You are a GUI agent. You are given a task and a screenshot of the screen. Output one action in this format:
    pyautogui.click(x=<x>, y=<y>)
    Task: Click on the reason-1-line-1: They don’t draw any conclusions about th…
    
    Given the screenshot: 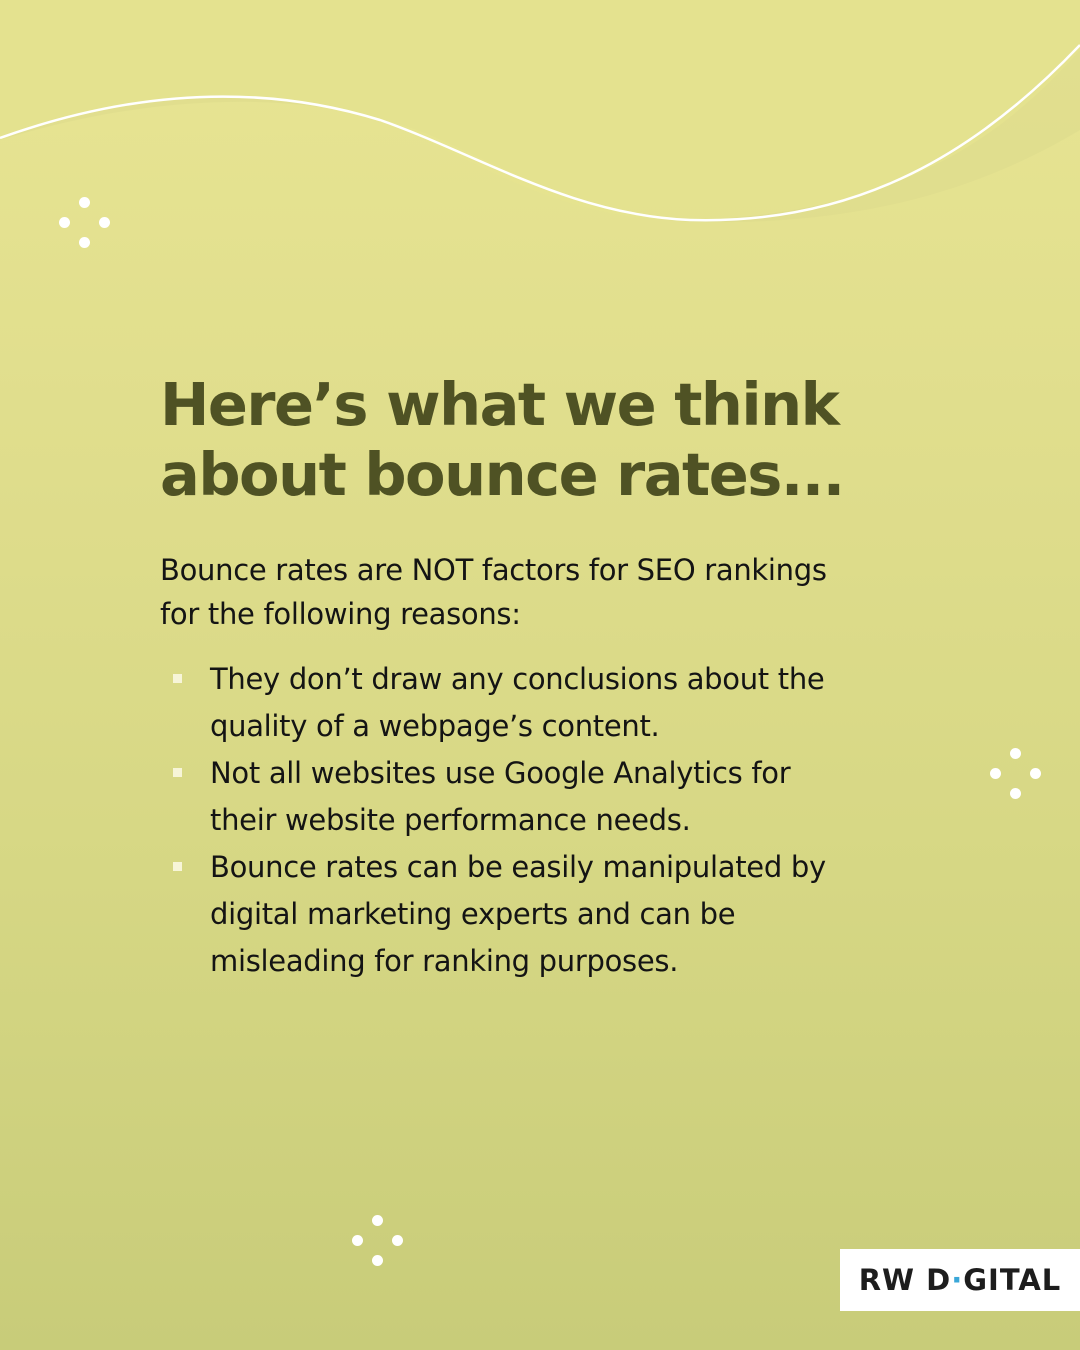 What is the action you would take?
    pyautogui.click(x=517, y=679)
    